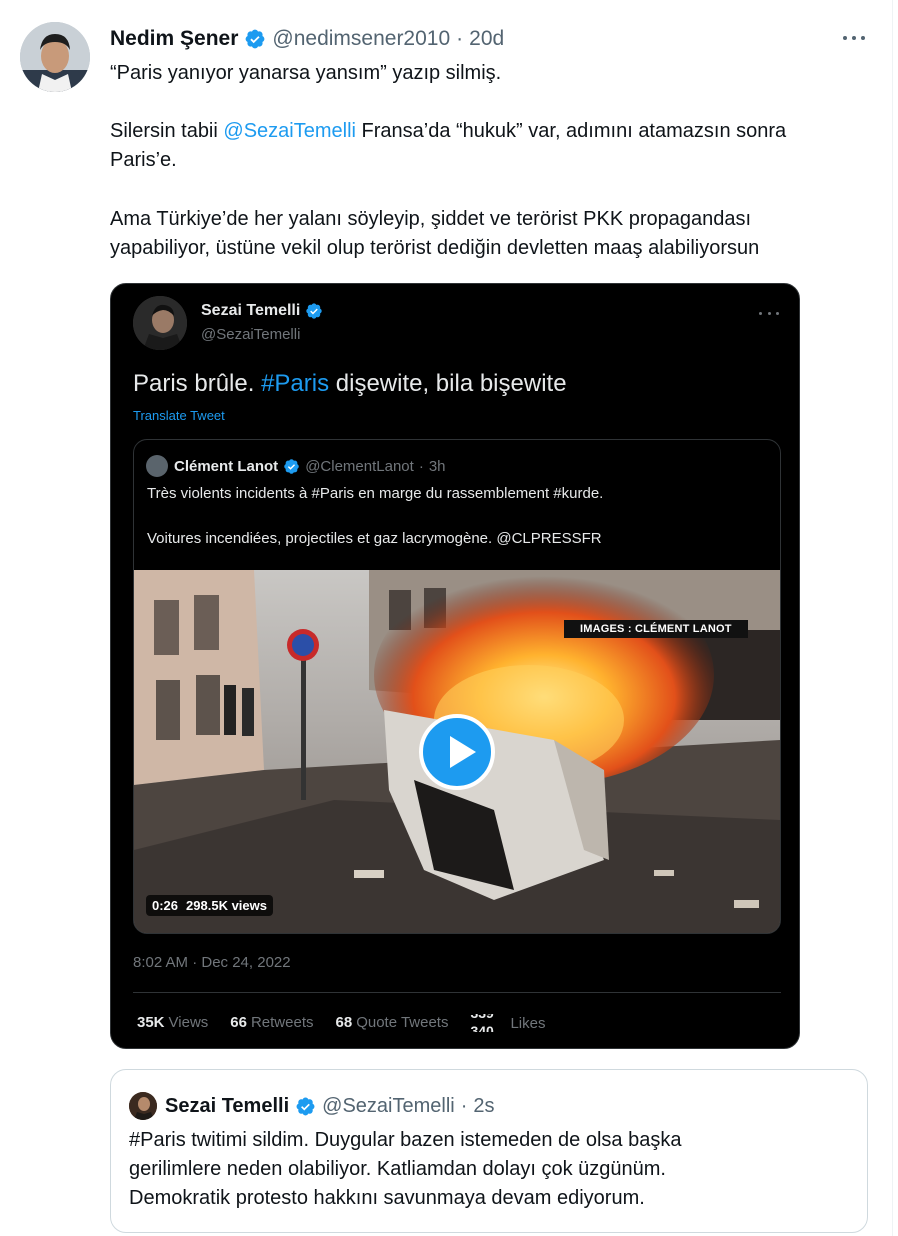  I want to click on quote-handle: @SezaiTemelli, so click(388, 1106).